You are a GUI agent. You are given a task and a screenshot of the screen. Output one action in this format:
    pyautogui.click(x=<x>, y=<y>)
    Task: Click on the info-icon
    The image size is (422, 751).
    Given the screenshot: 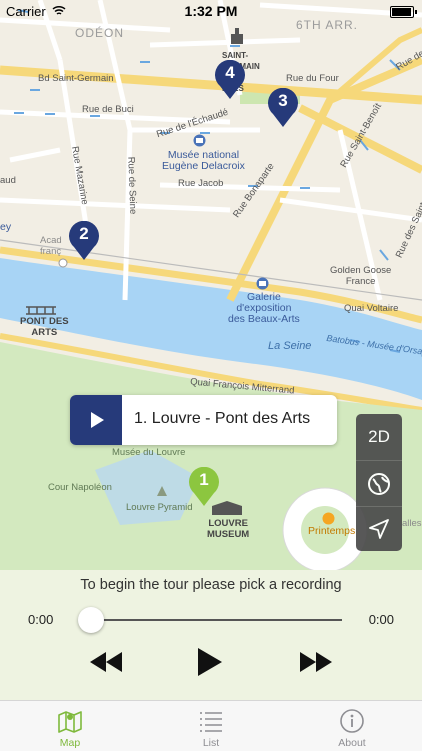 What is the action you would take?
    pyautogui.click(x=352, y=721)
    